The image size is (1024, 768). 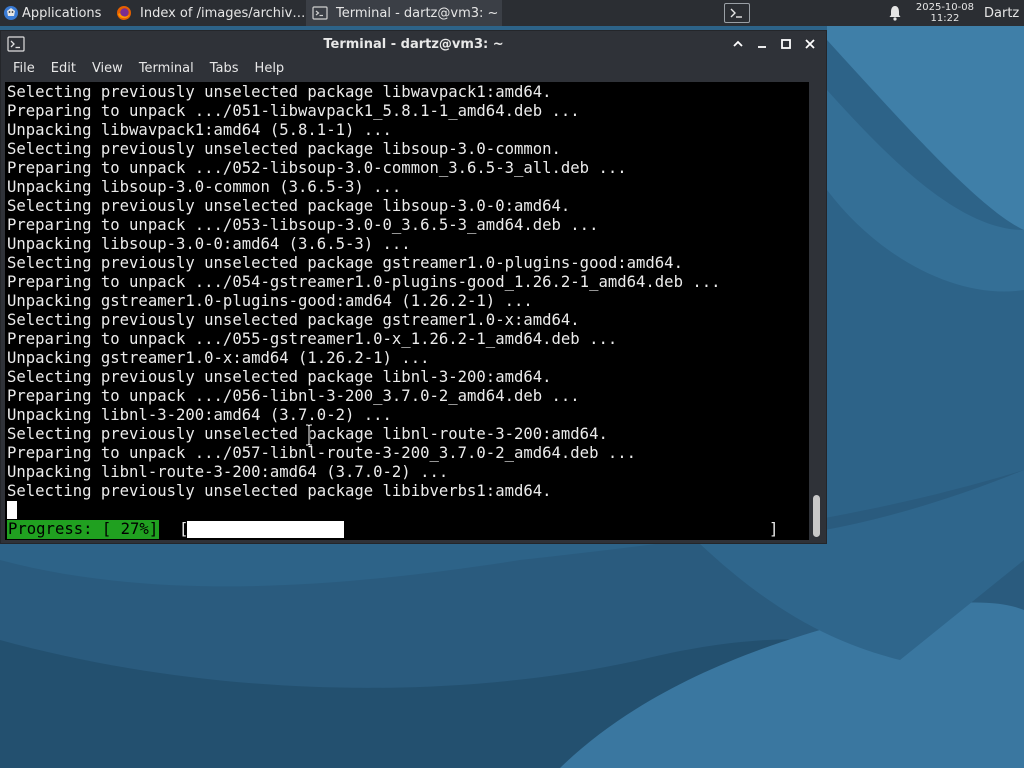 I want to click on xfce-logo-icon, so click(x=11, y=13).